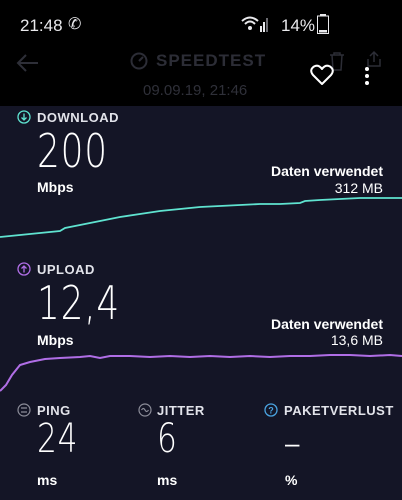 The height and width of the screenshot is (500, 402). Describe the element at coordinates (41, 25) in the screenshot. I see `status-time: 21:48` at that location.